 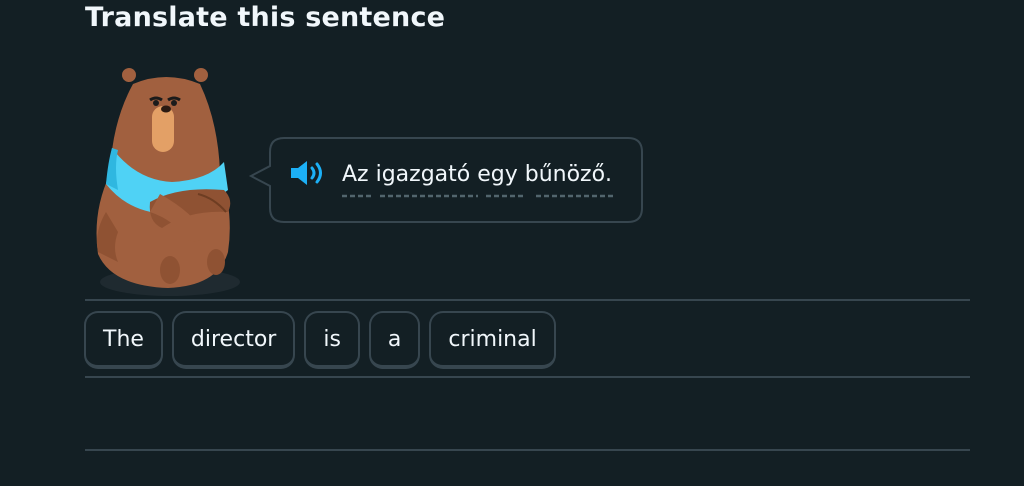 I want to click on challenge-title: Translate this sentence, so click(x=265, y=17).